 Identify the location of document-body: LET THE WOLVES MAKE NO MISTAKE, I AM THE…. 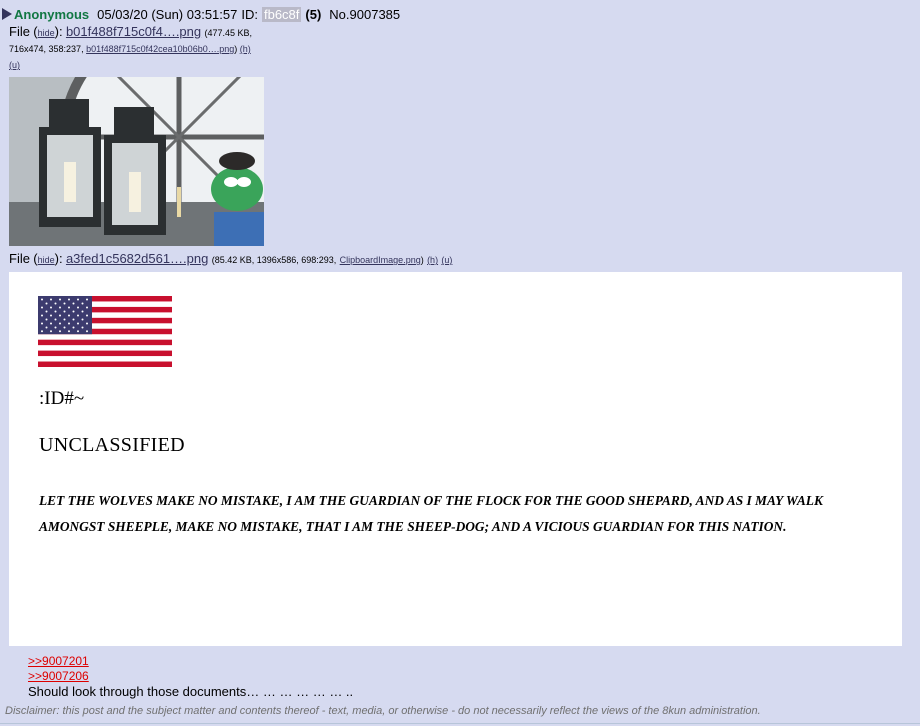
(431, 513).